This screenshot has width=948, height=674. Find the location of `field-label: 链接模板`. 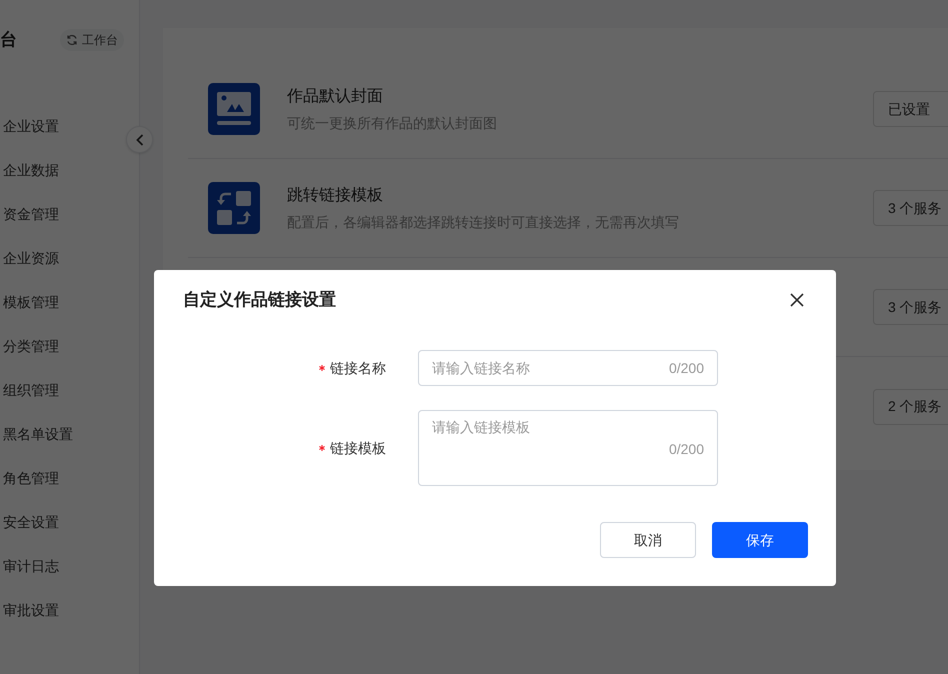

field-label: 链接模板 is located at coordinates (358, 448).